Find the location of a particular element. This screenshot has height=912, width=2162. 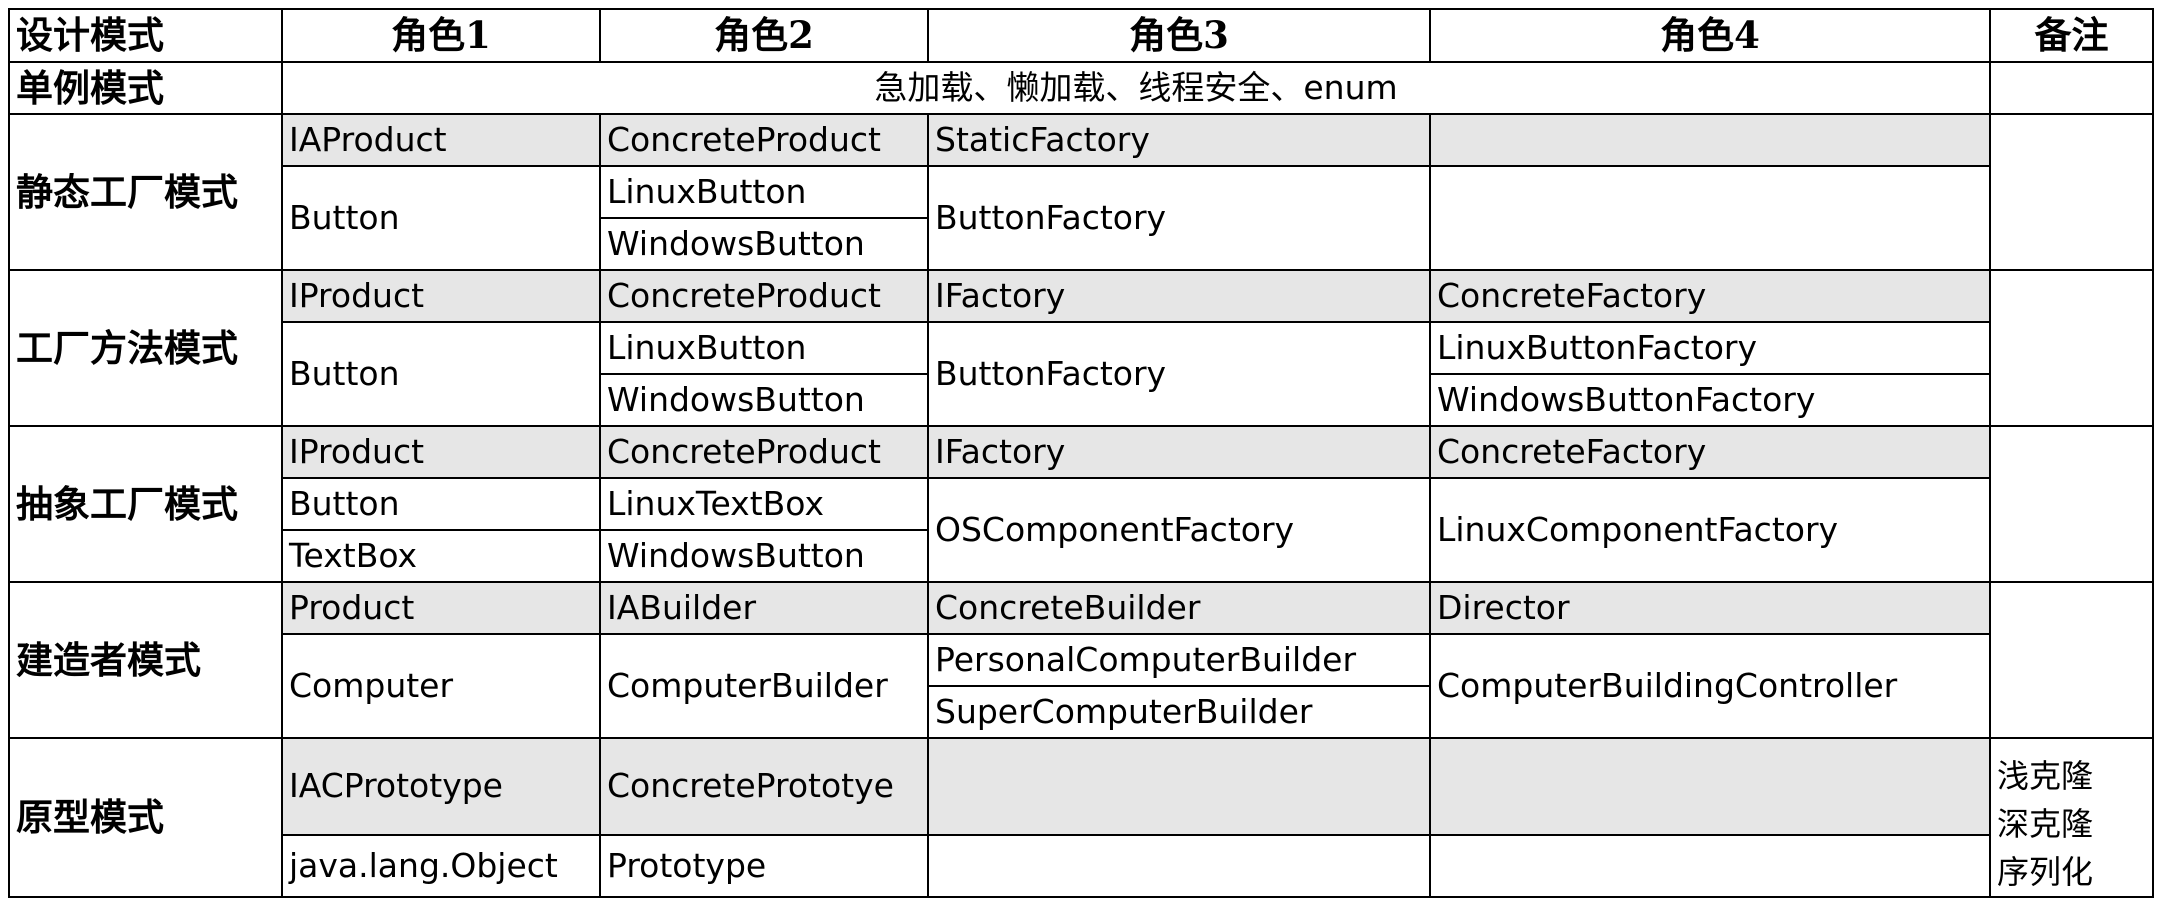

table-cell: TextBox is located at coordinates (441, 556).